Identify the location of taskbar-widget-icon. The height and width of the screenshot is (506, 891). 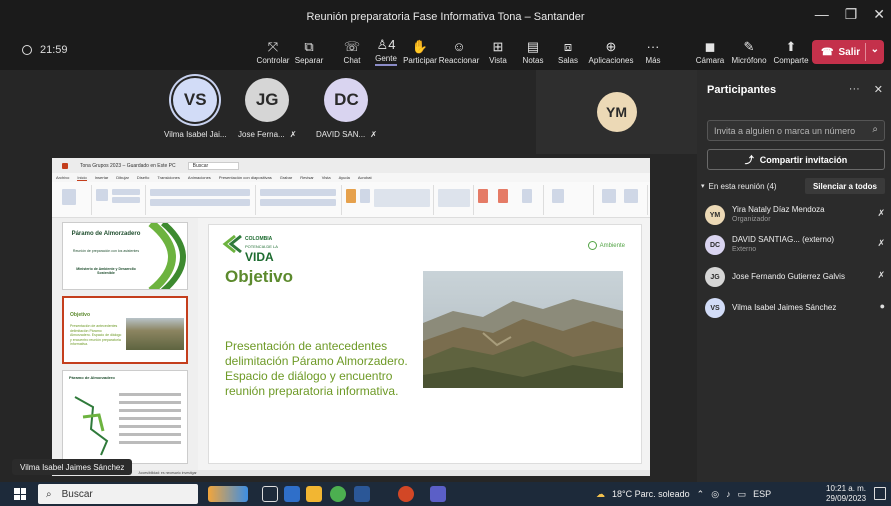
(228, 494).